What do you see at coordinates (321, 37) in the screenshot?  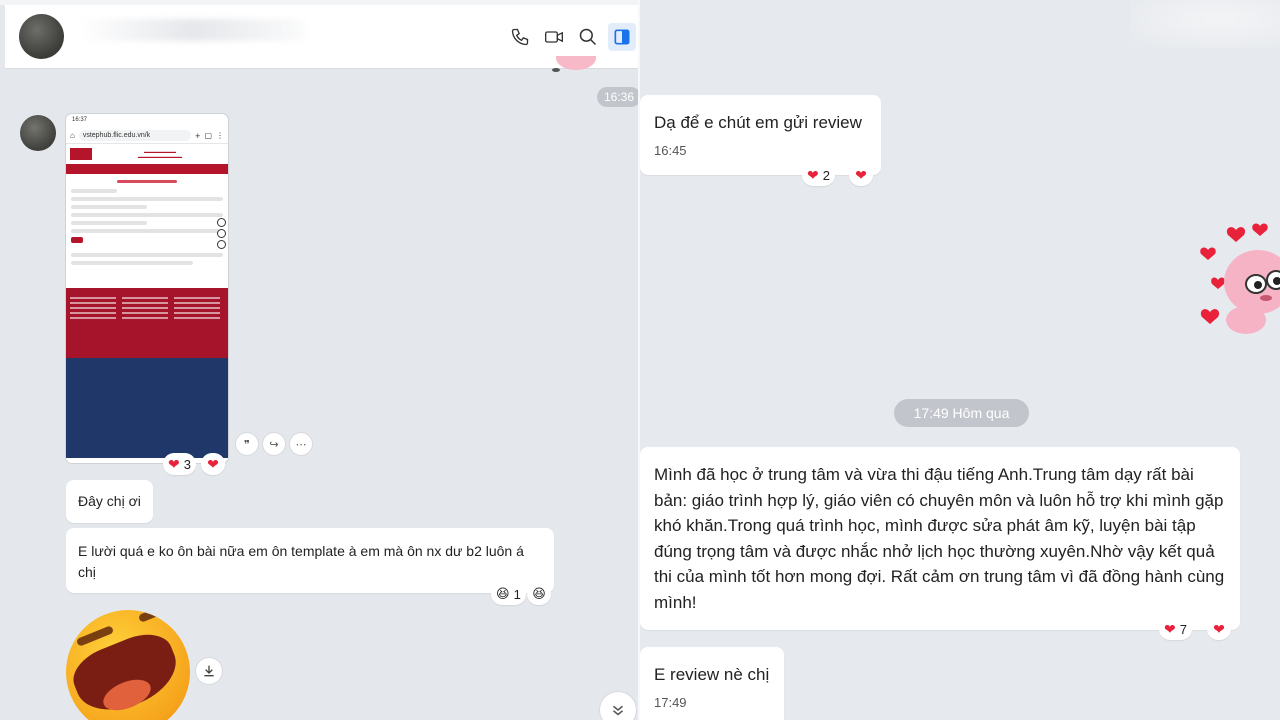 I see `chat-header` at bounding box center [321, 37].